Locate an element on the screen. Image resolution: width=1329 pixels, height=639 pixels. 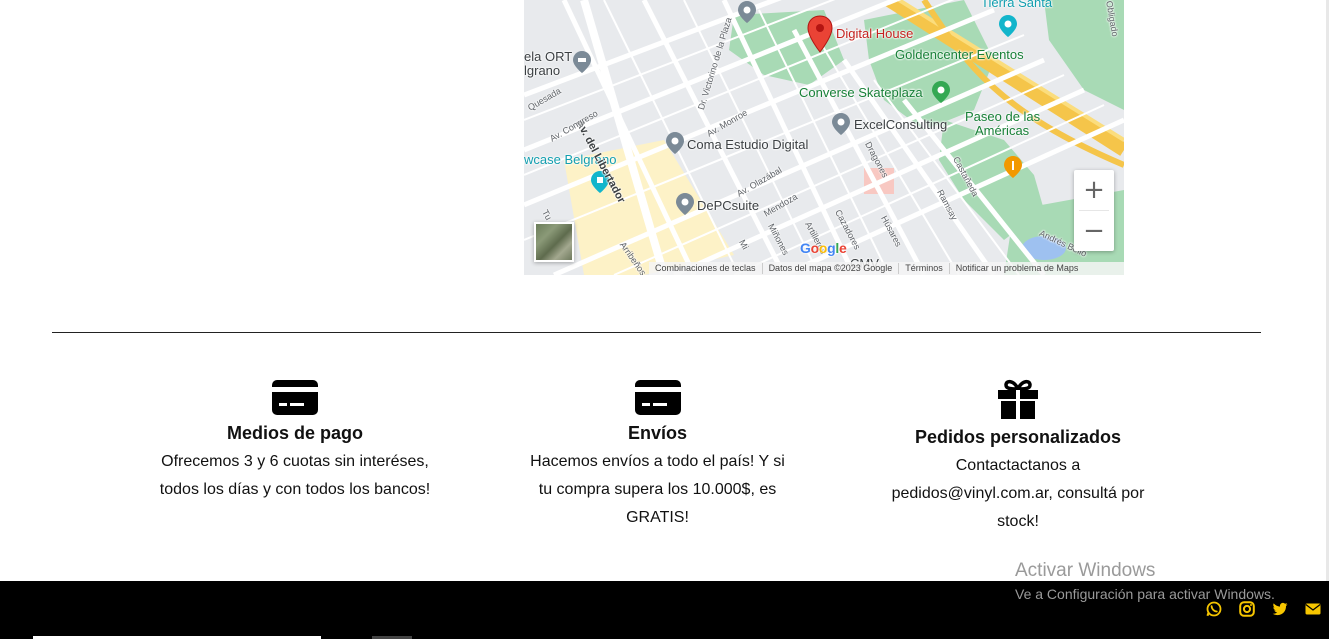
feature-title: Medios de pago is located at coordinates (294, 433).